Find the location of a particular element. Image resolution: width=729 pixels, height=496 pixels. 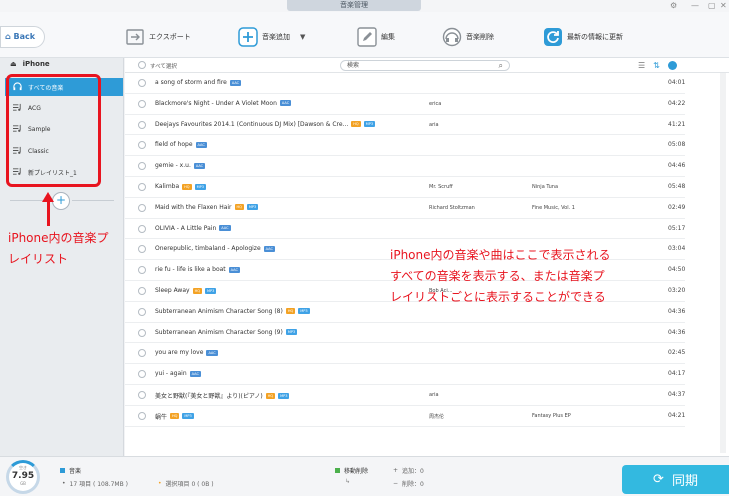

list-header: すべて選択 検索 ⌕ ☰ ⇅ is located at coordinates (427, 65).